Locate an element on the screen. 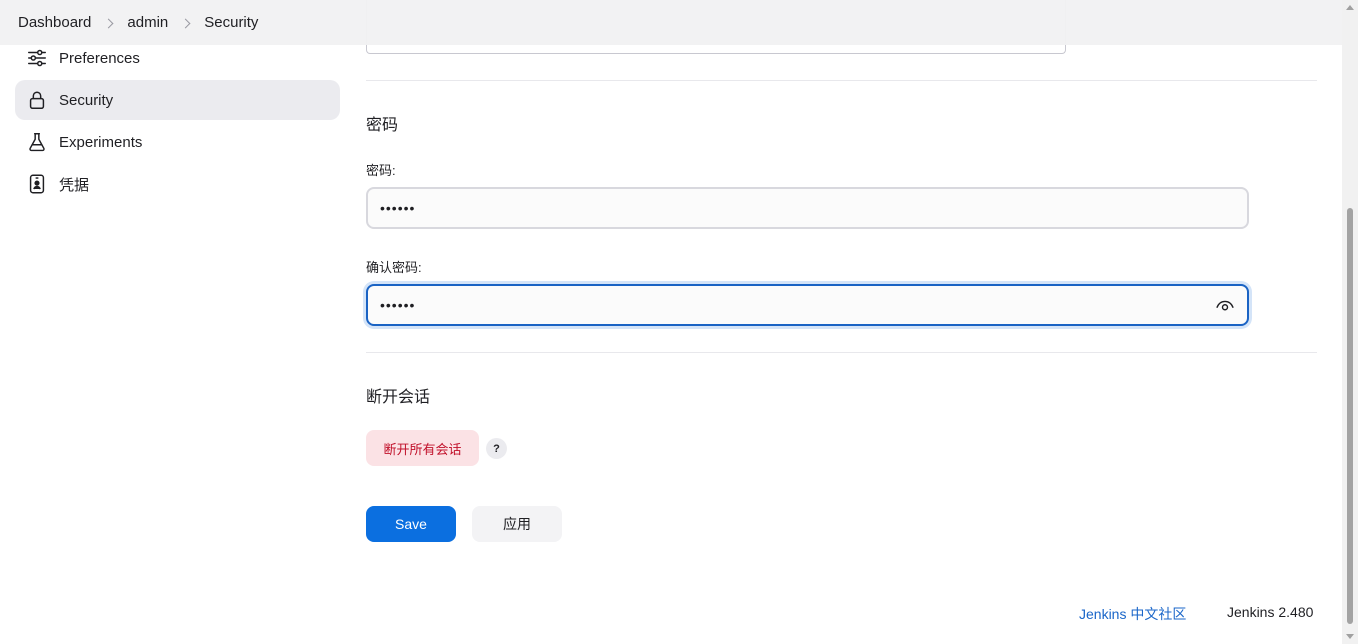 The height and width of the screenshot is (644, 1358). breadcrumb: Dashboard admin Security is located at coordinates (671, 22).